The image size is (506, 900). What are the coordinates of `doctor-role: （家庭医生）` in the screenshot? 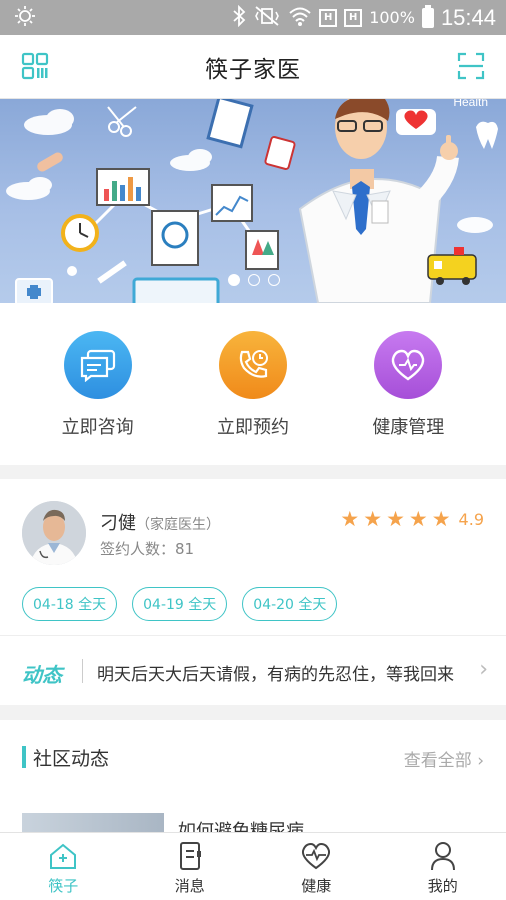 It's located at (178, 525).